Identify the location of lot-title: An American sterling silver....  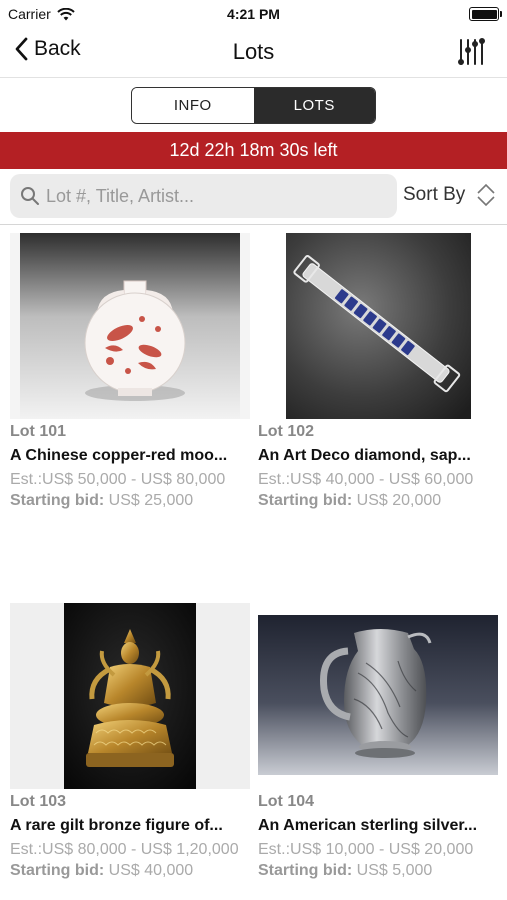
(368, 825).